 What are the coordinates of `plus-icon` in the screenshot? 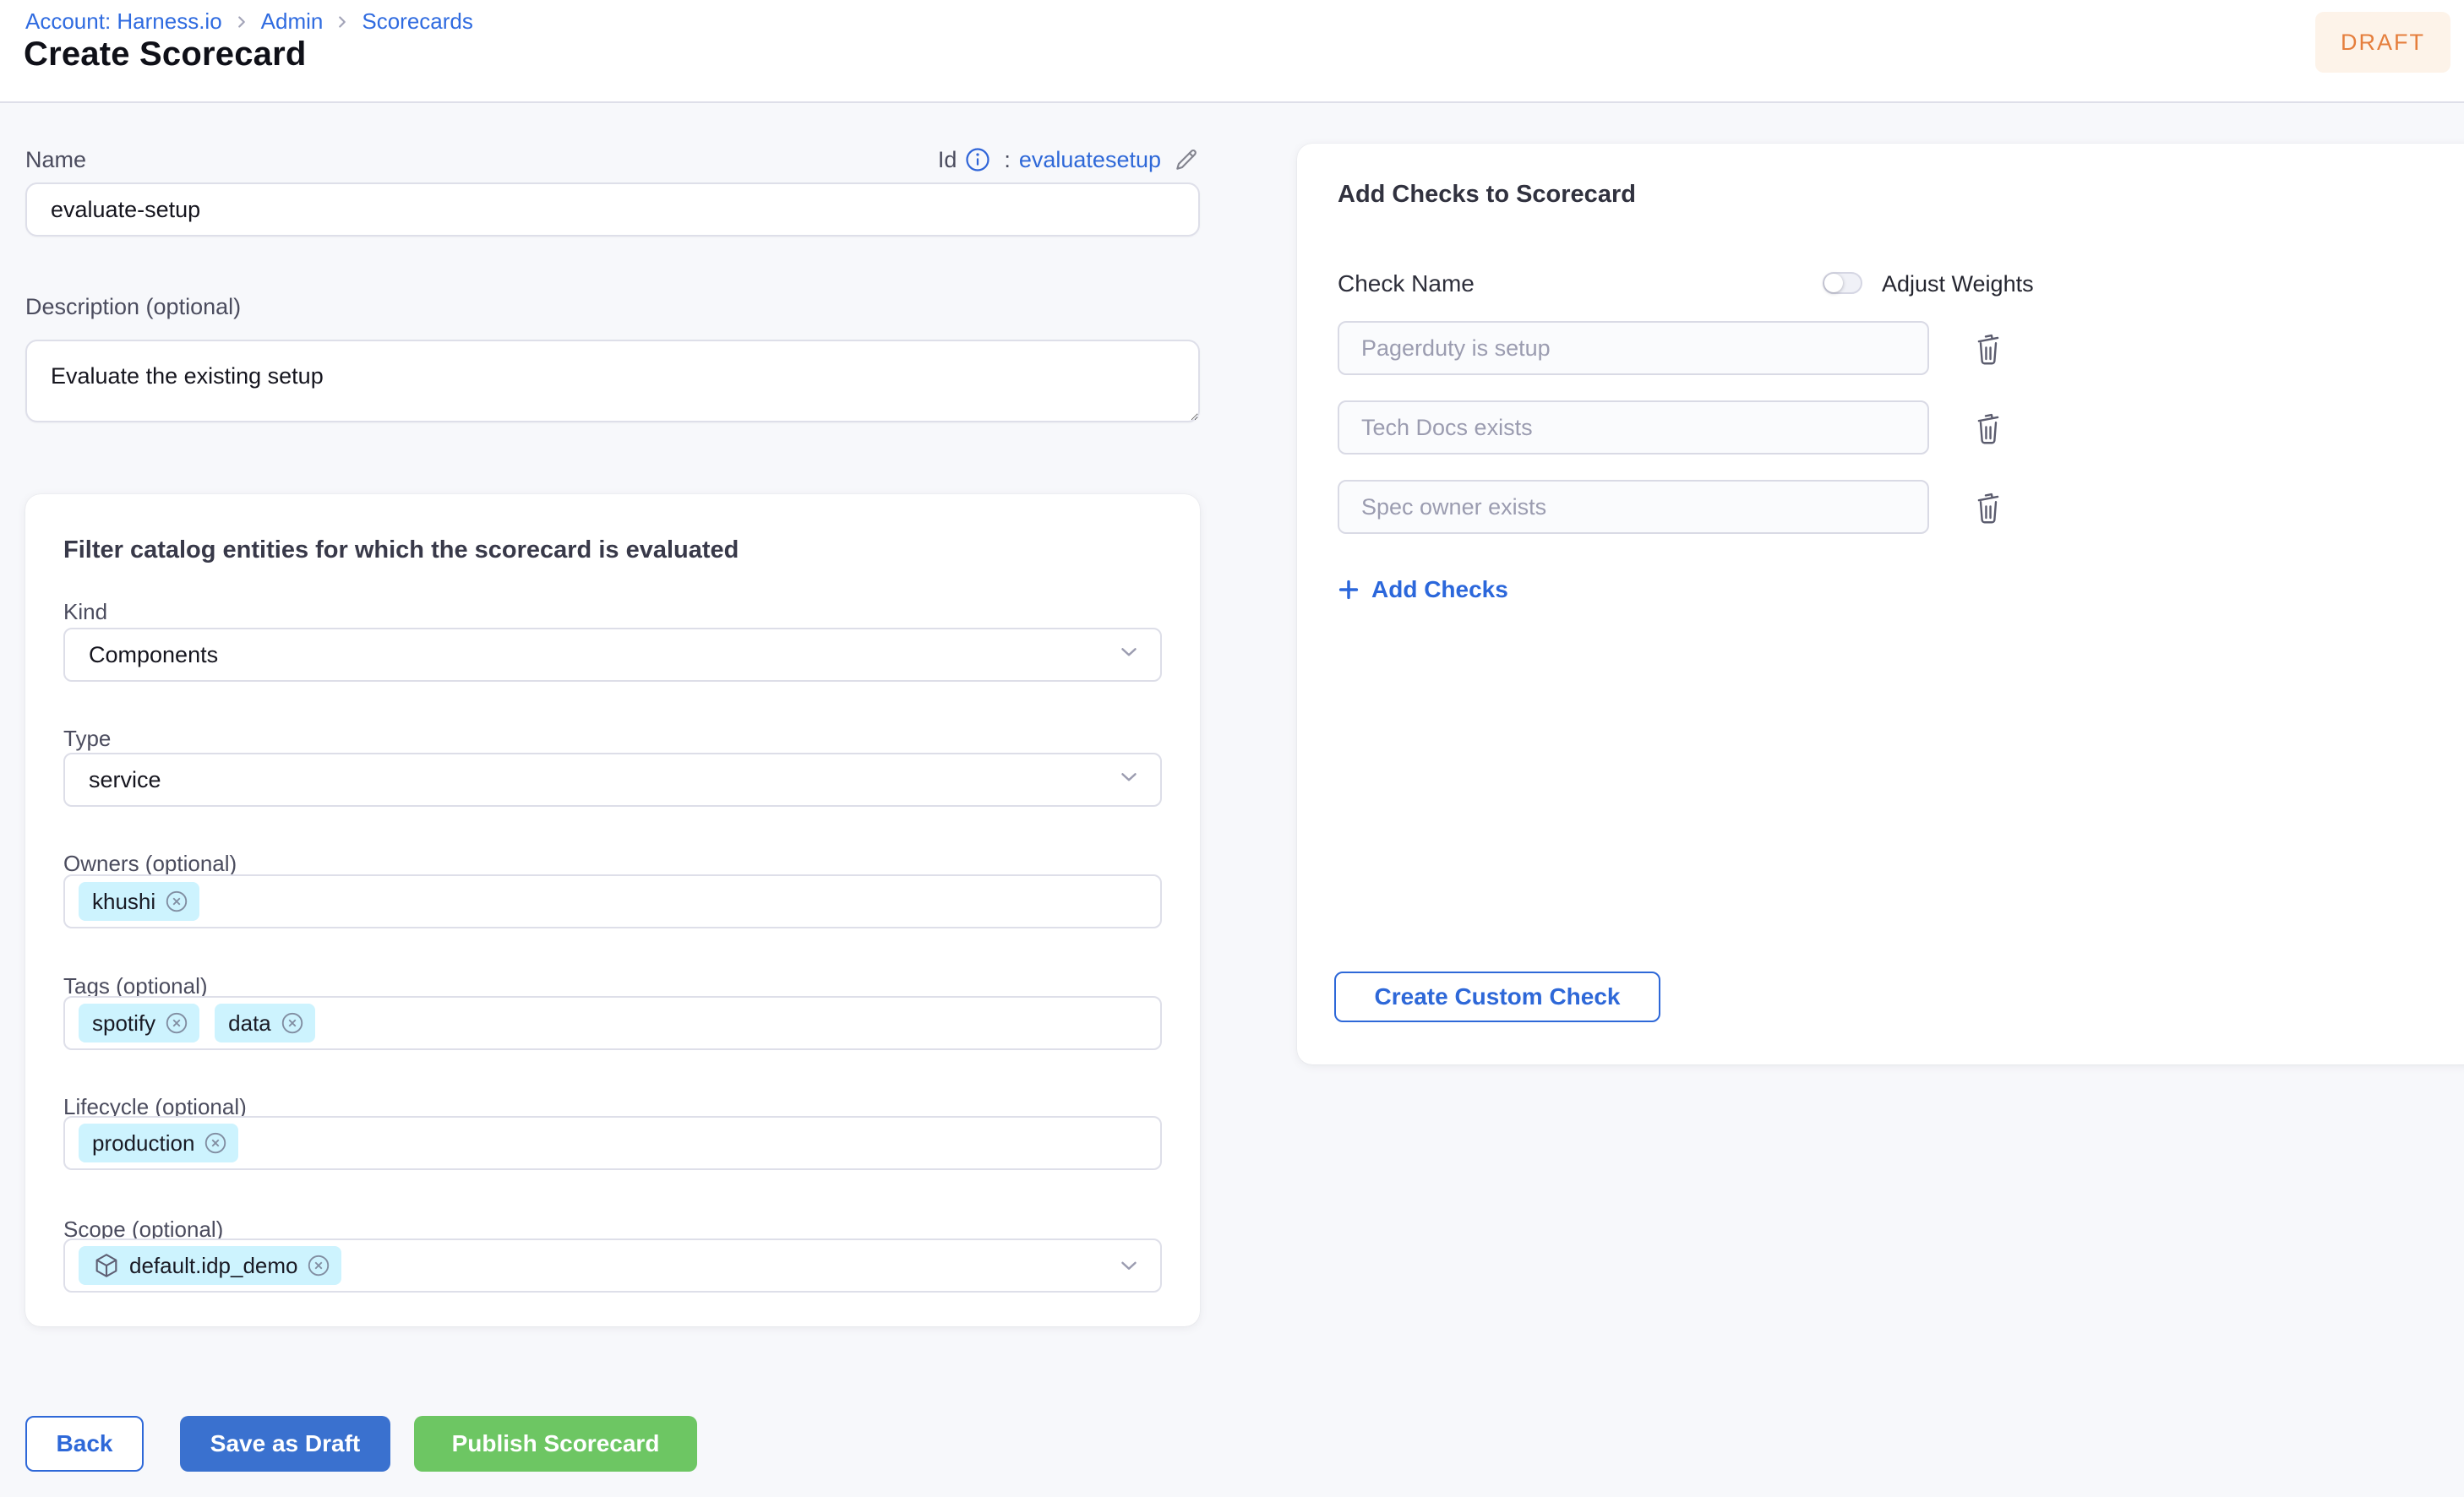 It's located at (1349, 589).